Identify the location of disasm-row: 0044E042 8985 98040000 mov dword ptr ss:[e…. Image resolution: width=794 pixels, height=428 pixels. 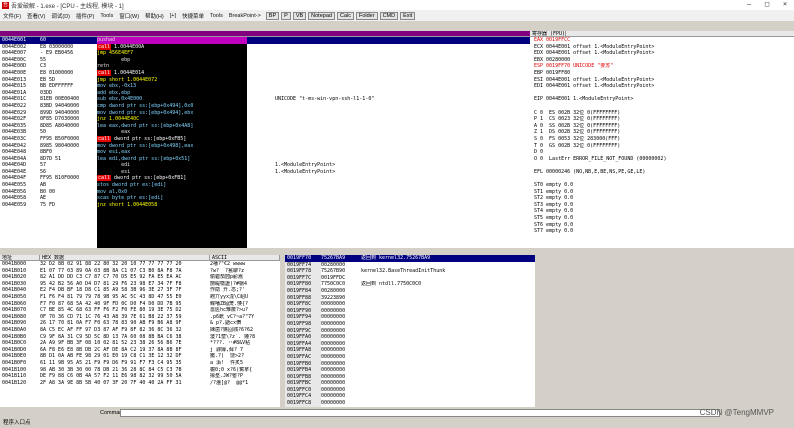
(265, 146).